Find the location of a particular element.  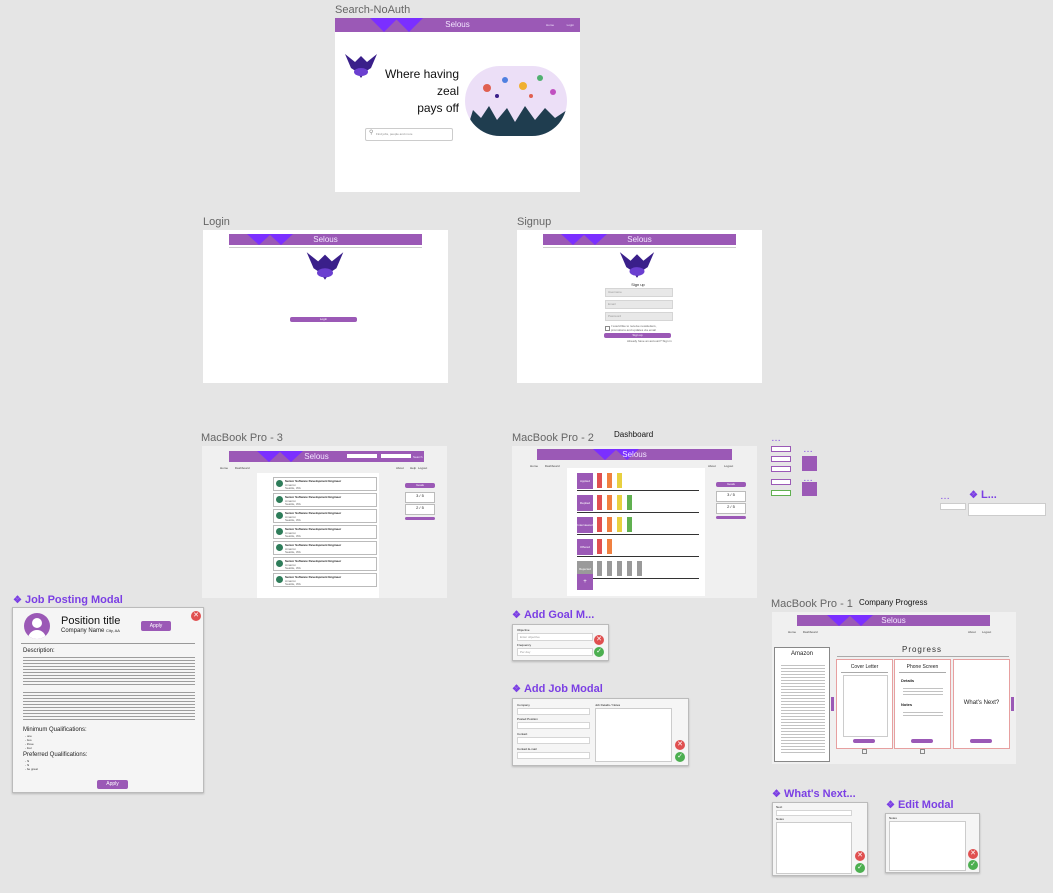

progress-column: Cover Letter is located at coordinates (864, 704).